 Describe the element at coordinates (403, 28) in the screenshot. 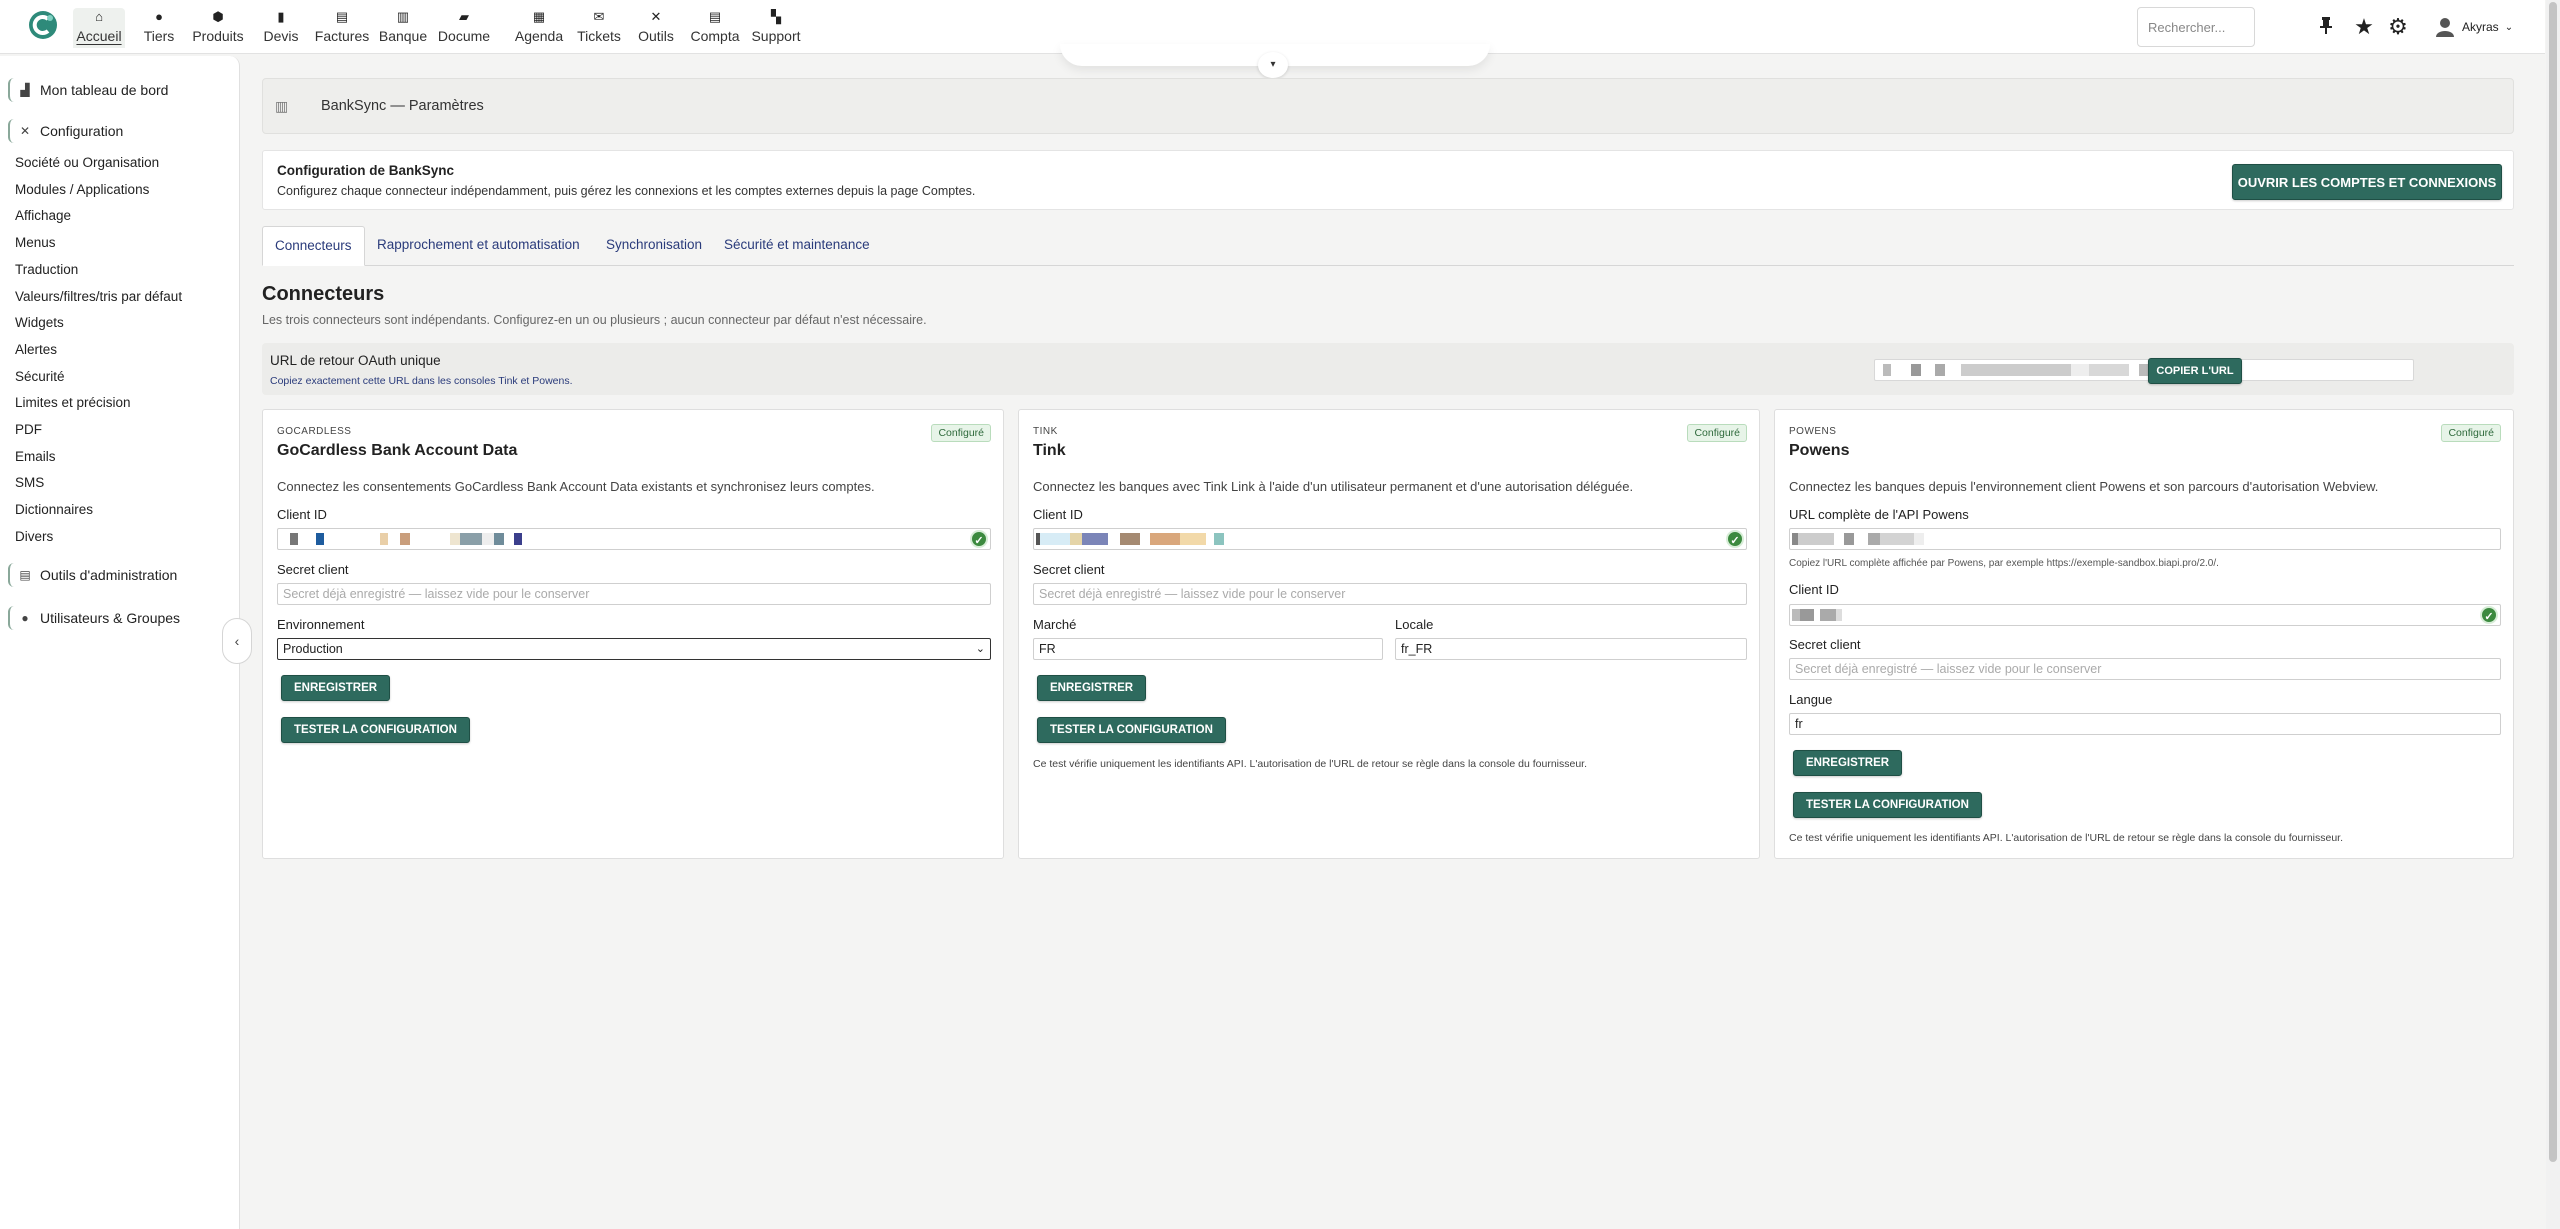

I see `nav-item-banque: ▥ Banque` at that location.